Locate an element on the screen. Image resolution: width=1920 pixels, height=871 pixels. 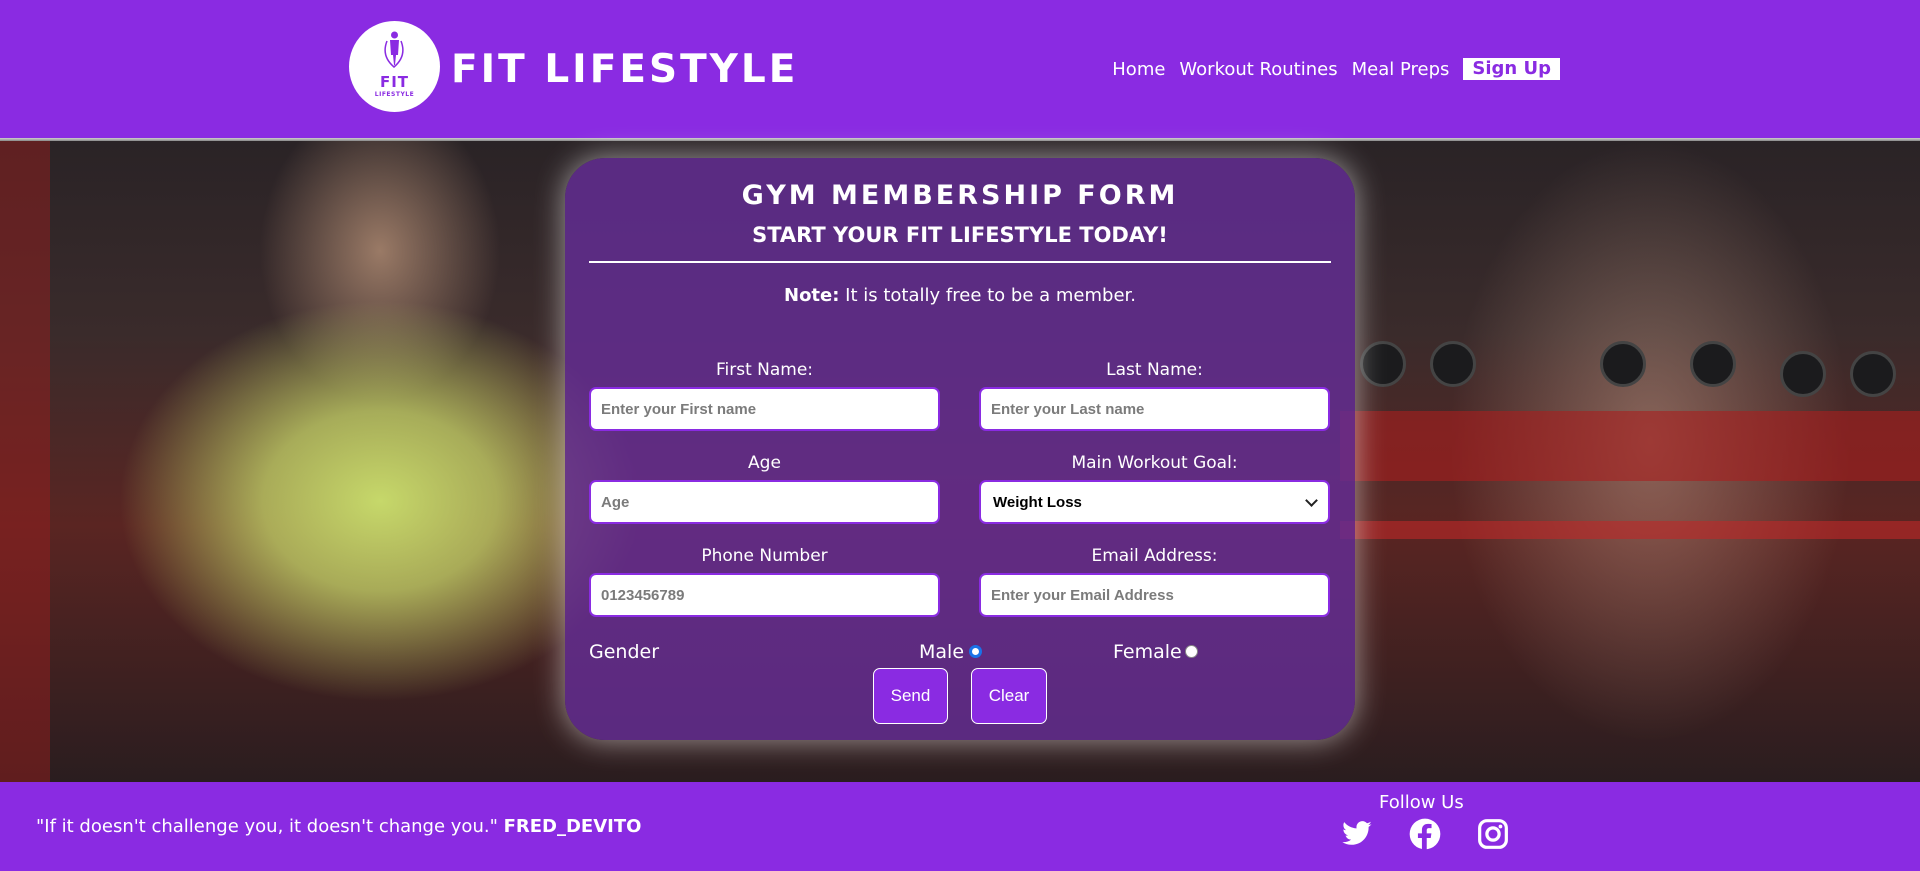
nav-meal-preps: Meal Preps is located at coordinates (1401, 69).